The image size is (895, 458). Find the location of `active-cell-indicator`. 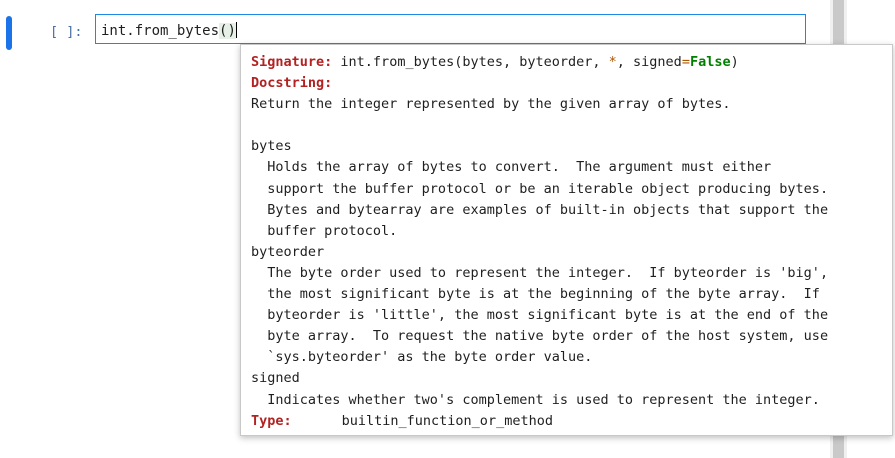

active-cell-indicator is located at coordinates (9, 33).